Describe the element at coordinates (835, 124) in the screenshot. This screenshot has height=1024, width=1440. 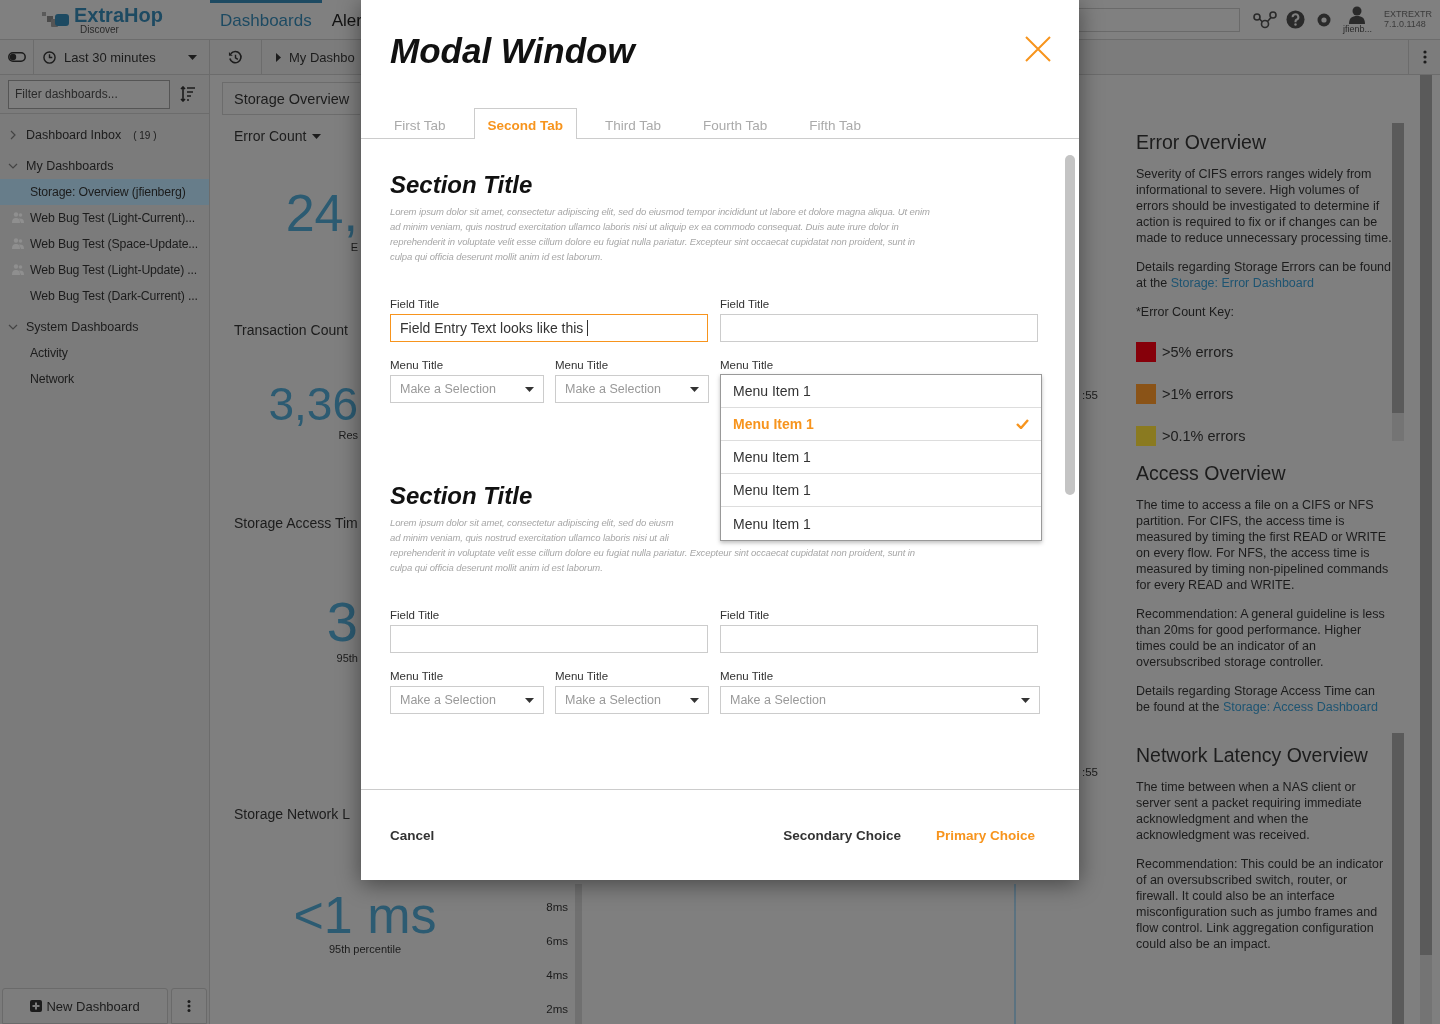
I see `tab: Fifth Tab` at that location.